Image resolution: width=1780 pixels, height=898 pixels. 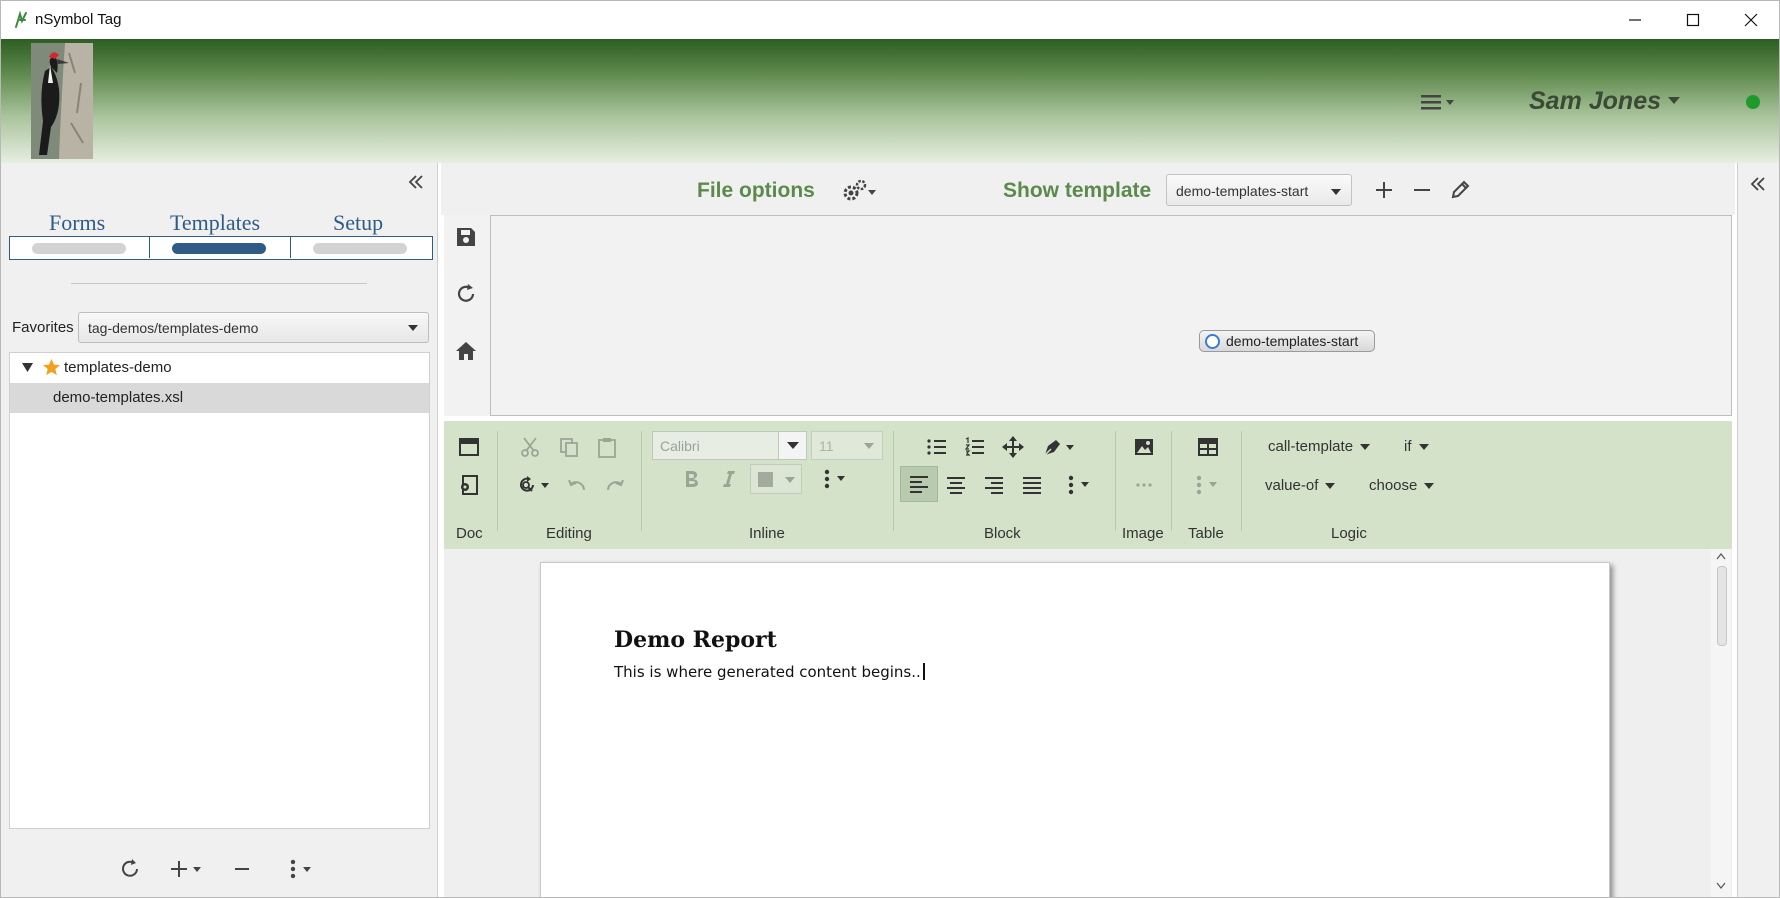 I want to click on left-panel-footer, so click(x=219, y=869).